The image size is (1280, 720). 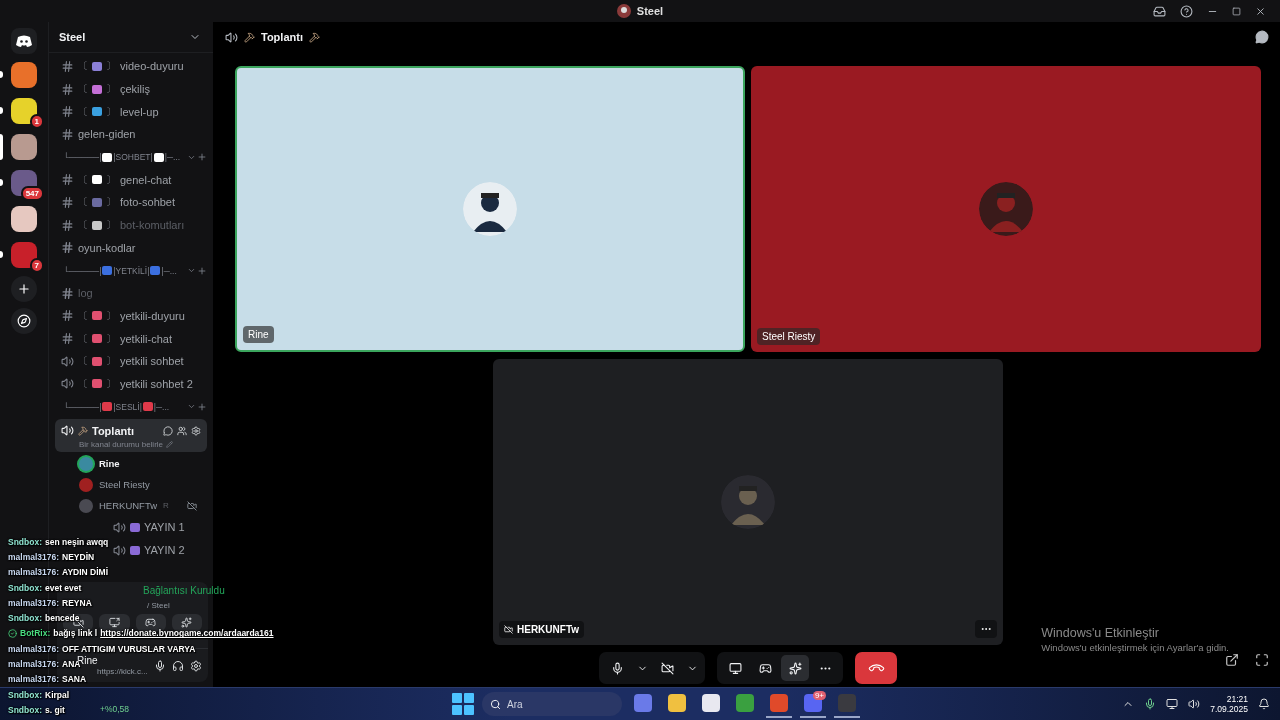 I want to click on channel-item: 〔 〕 yetkili-duyuru, so click(x=131, y=316).